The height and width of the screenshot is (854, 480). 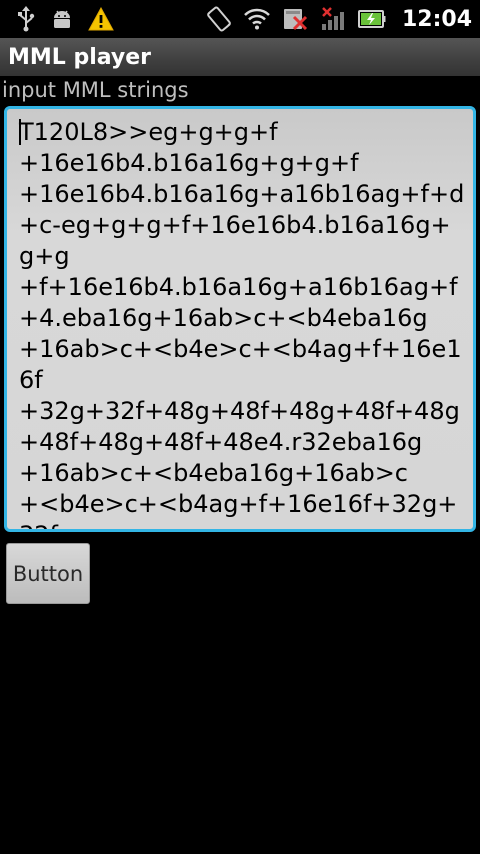 What do you see at coordinates (80, 57) in the screenshot?
I see `app-title: MML player` at bounding box center [80, 57].